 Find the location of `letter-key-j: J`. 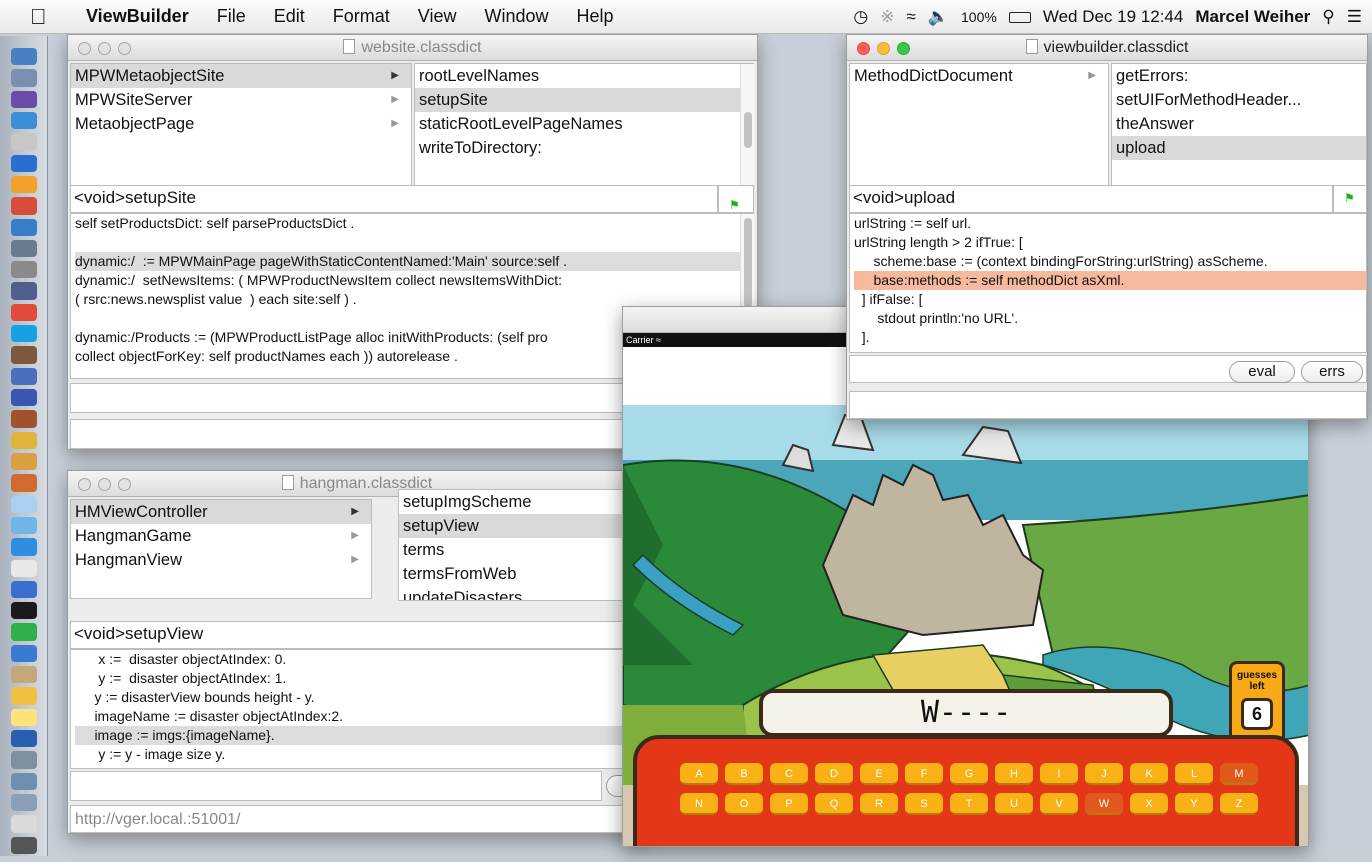

letter-key-j: J is located at coordinates (1104, 774).